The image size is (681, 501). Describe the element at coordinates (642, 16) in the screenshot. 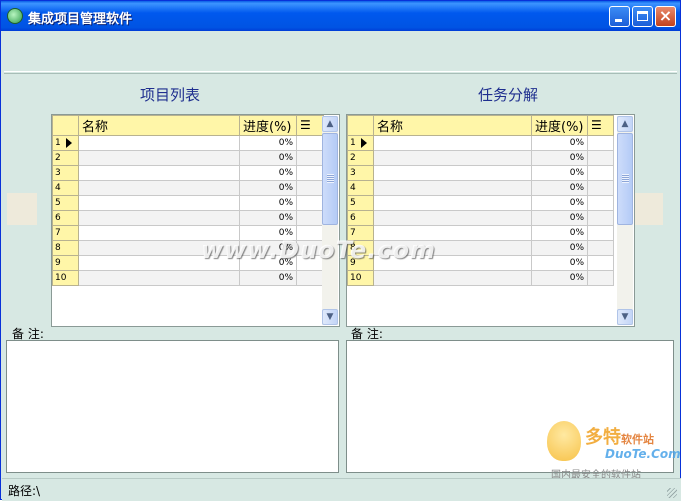

I see `maximize-button` at that location.